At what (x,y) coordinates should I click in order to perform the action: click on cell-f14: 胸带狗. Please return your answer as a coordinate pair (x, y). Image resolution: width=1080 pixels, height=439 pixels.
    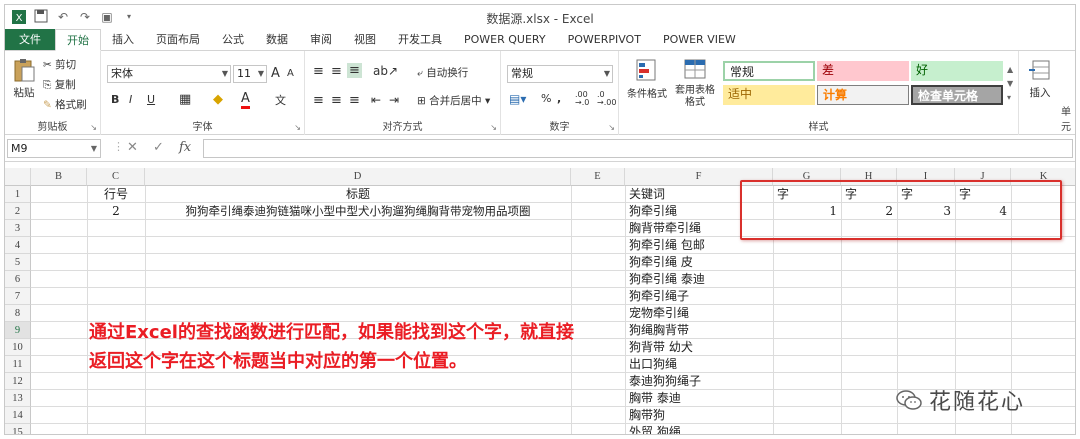
    Looking at the image, I should click on (647, 415).